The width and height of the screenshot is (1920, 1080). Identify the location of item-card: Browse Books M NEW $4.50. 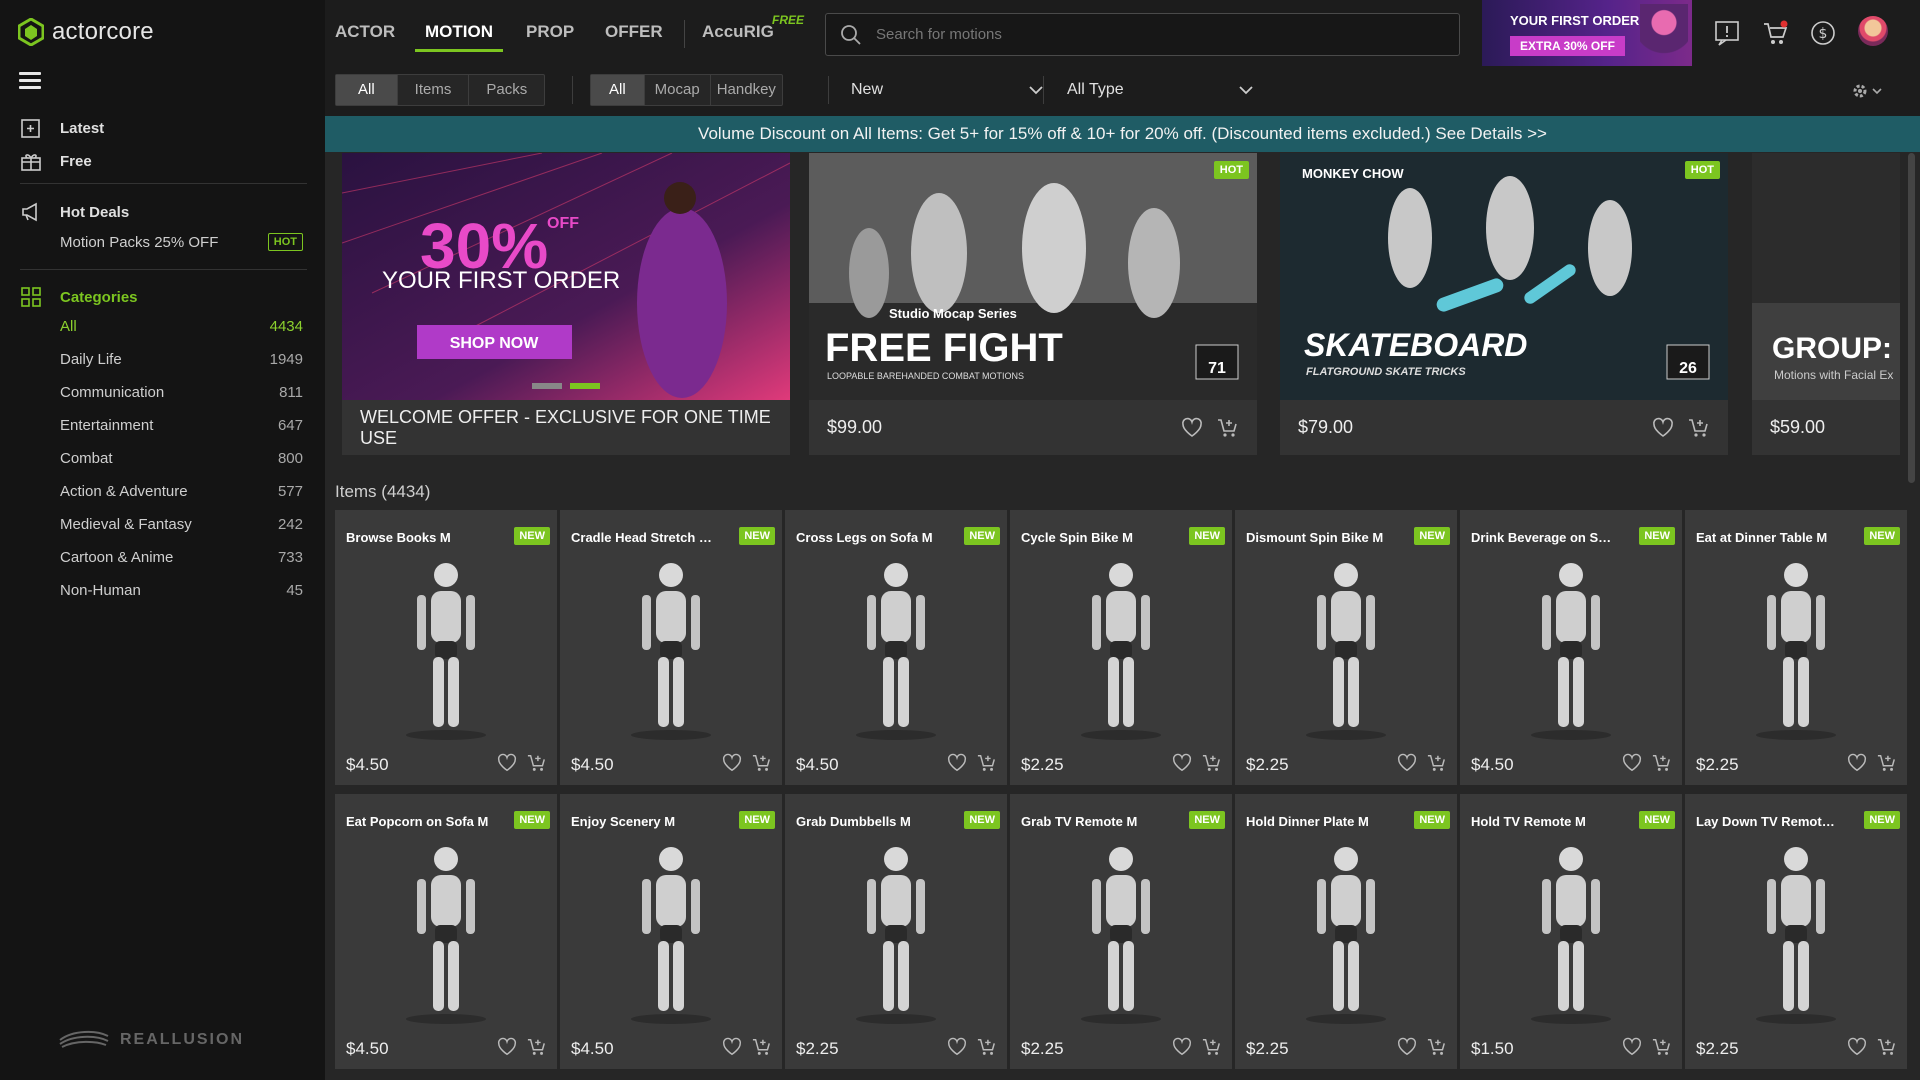
(446, 647).